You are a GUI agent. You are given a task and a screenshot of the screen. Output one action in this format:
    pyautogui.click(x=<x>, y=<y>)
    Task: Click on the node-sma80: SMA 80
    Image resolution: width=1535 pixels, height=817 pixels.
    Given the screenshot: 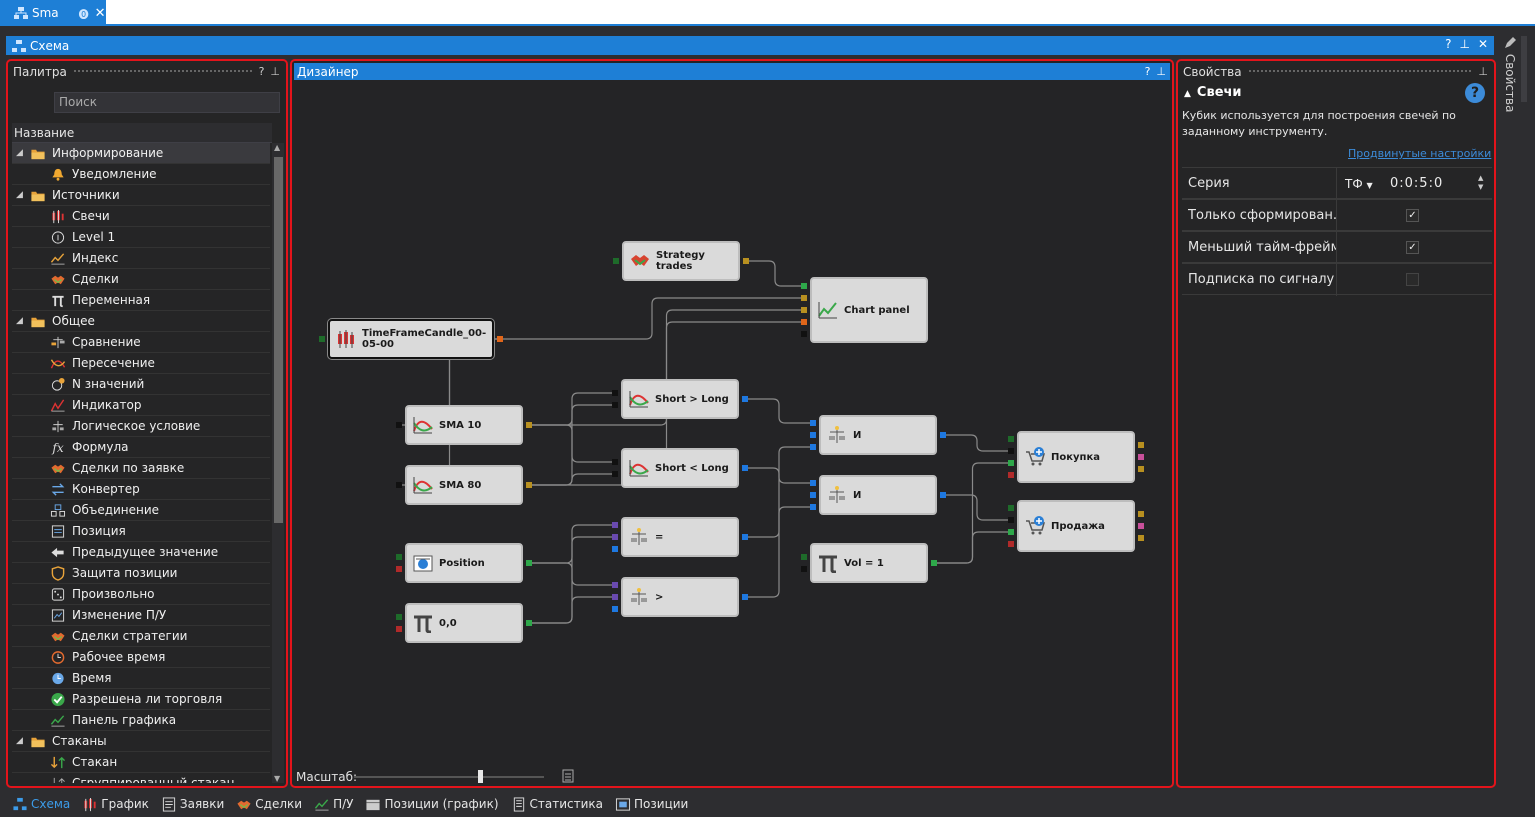 What is the action you would take?
    pyautogui.click(x=464, y=485)
    